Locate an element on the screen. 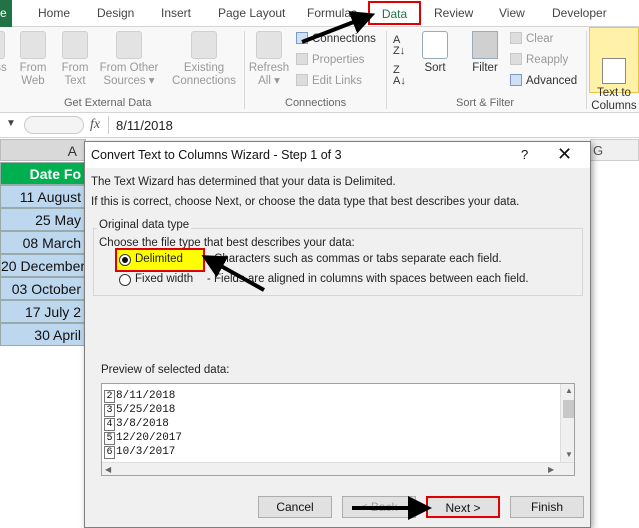 The height and width of the screenshot is (528, 639). filter-button: Filter is located at coordinates (485, 53).